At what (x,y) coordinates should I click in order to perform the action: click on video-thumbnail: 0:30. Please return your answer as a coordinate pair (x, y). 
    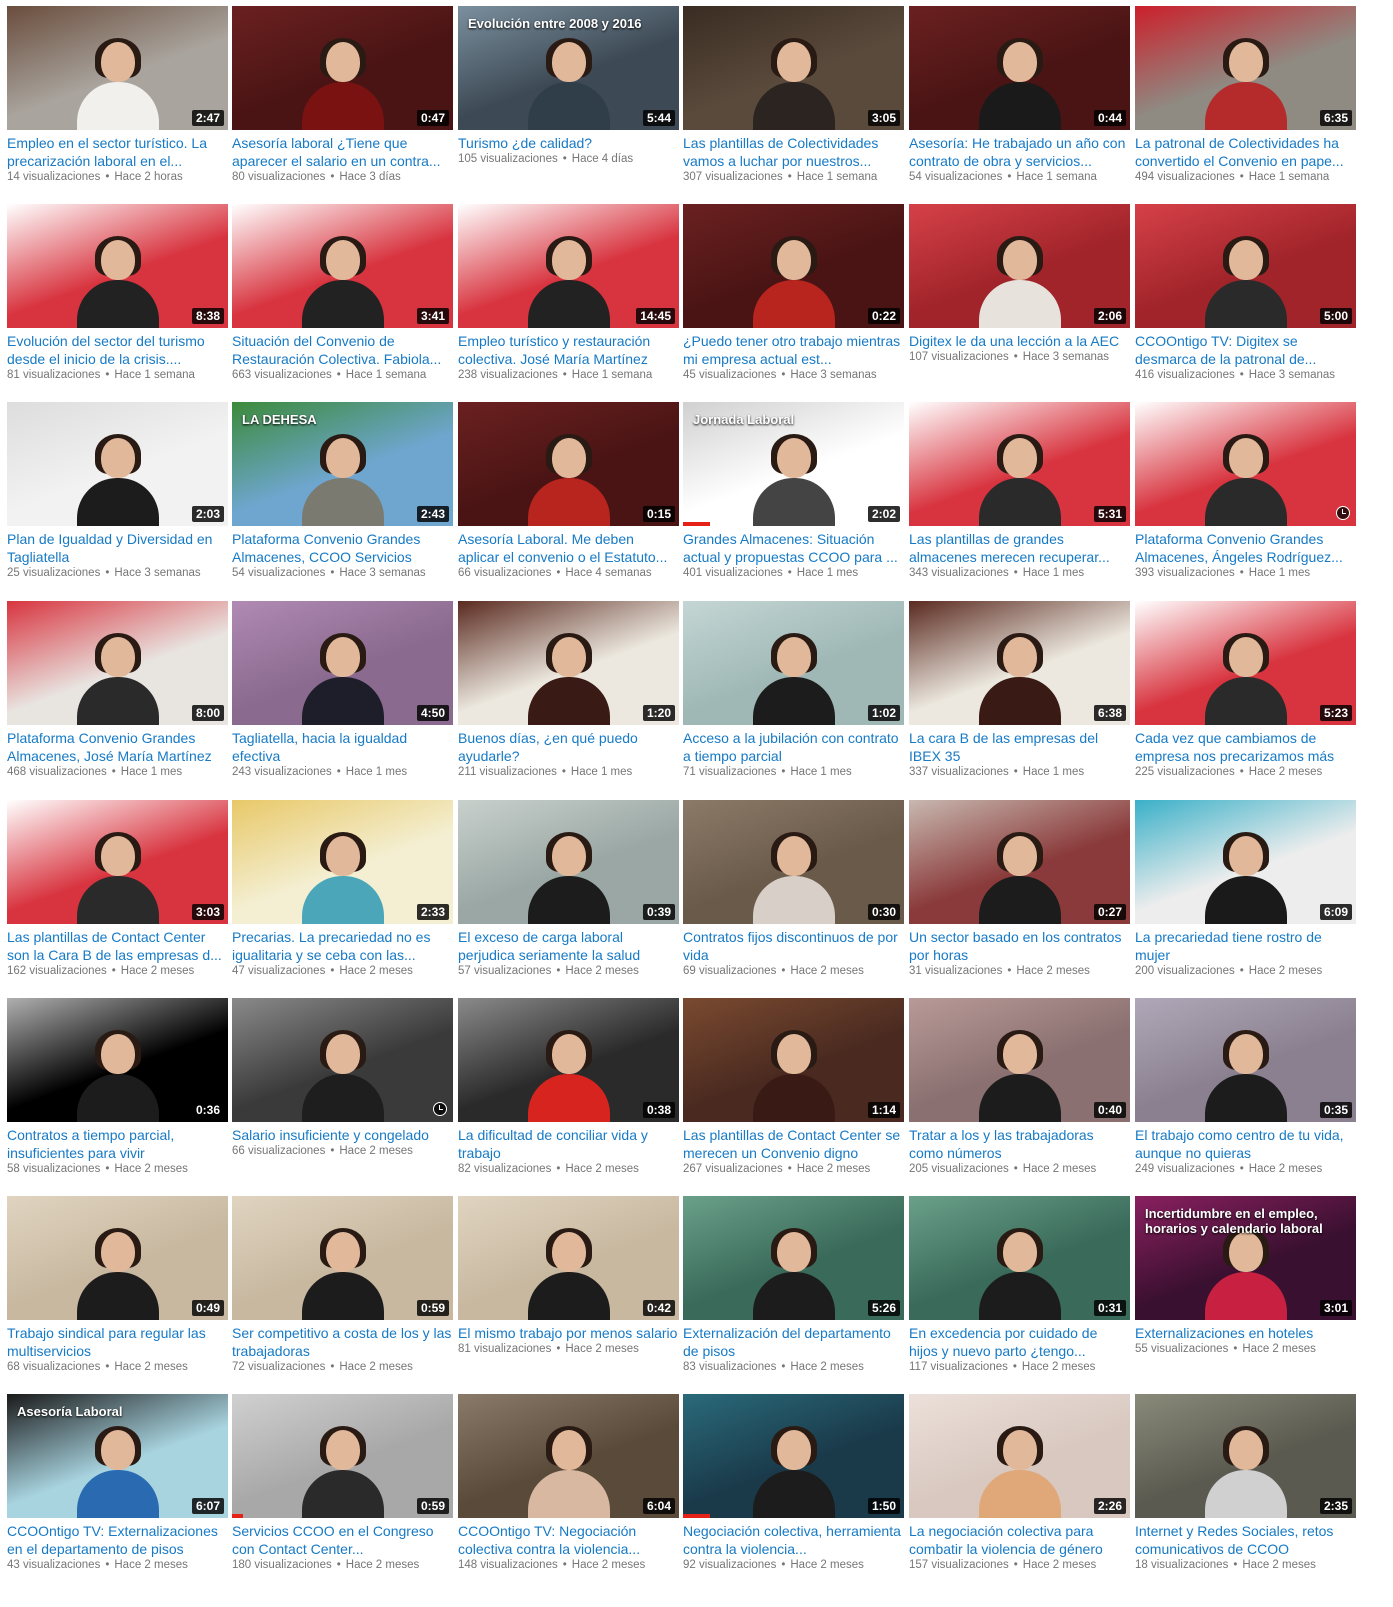
    Looking at the image, I should click on (793, 862).